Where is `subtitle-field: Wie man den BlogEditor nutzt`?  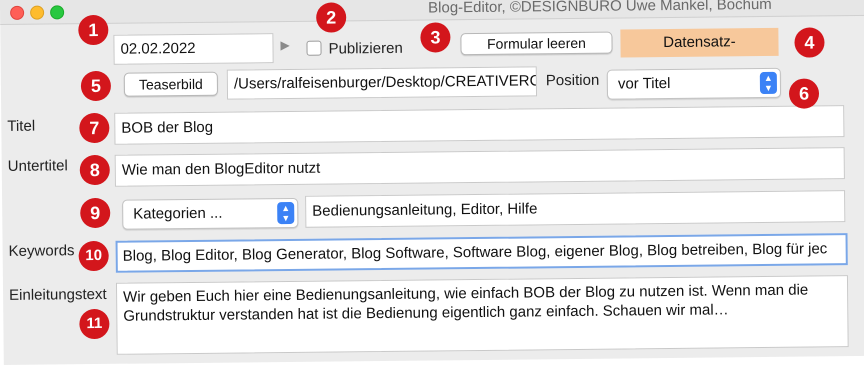 subtitle-field: Wie man den BlogEditor nutzt is located at coordinates (479, 167).